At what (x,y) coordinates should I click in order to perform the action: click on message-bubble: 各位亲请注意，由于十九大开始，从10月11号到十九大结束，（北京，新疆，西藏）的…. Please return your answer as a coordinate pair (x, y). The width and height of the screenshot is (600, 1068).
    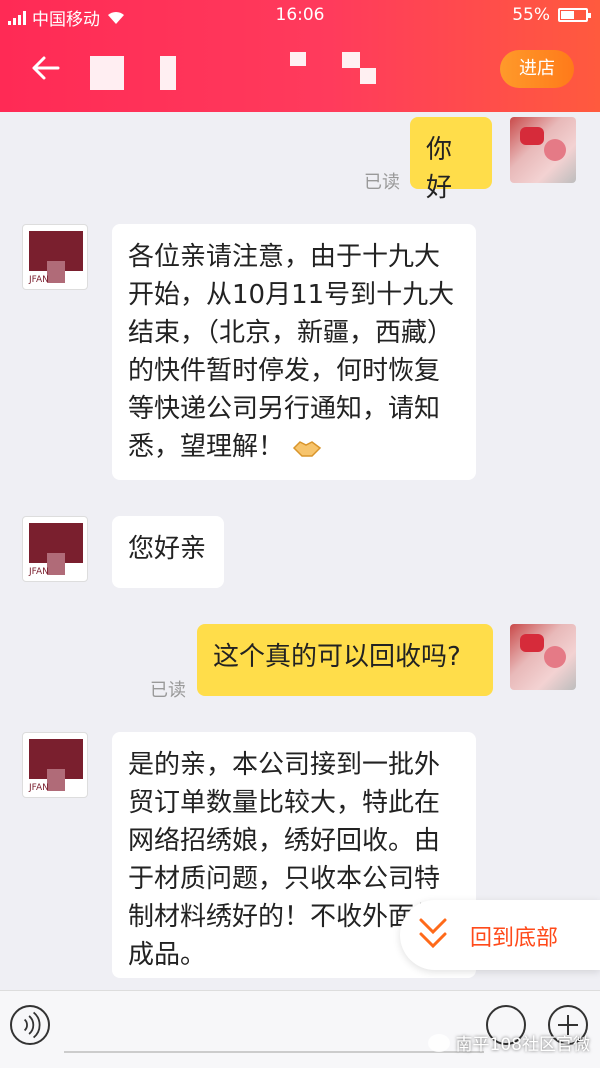
    Looking at the image, I should click on (294, 352).